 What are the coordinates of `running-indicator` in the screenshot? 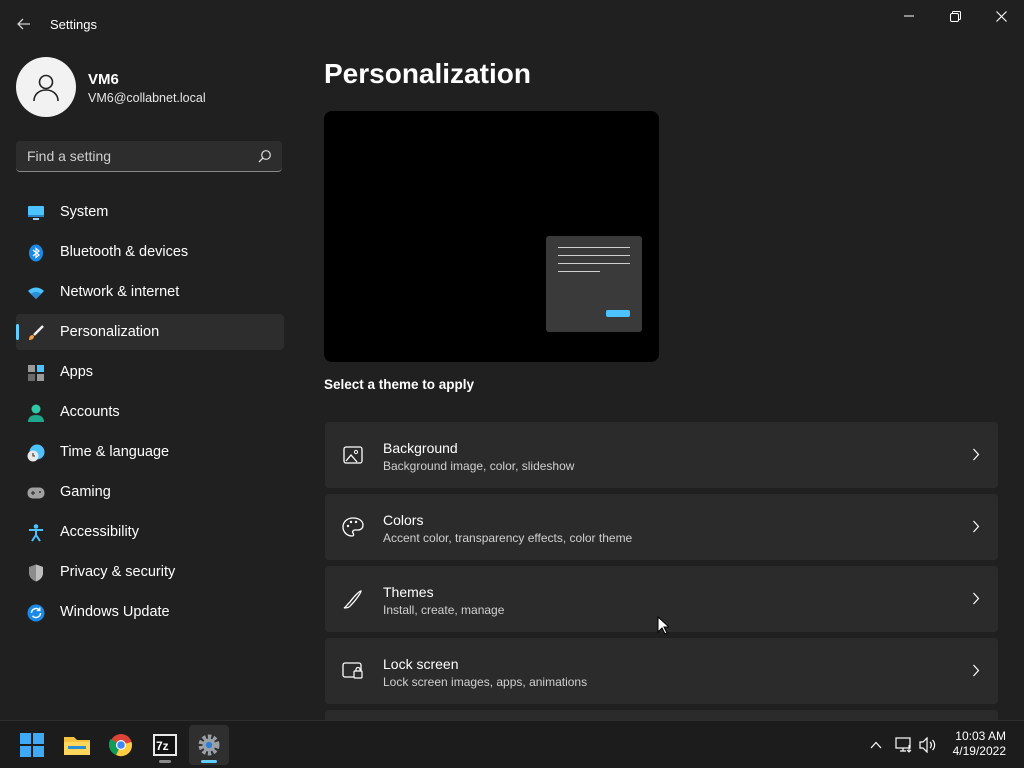 It's located at (165, 761).